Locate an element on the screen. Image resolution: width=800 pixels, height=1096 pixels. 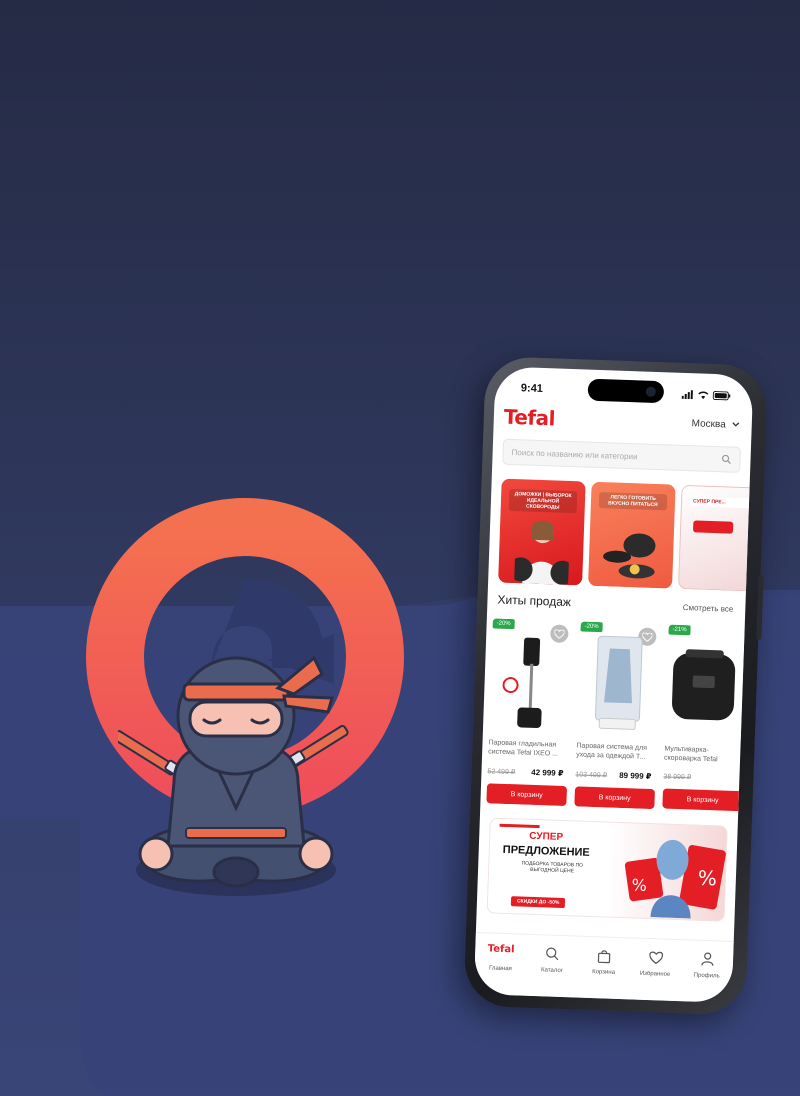
tab-label: Каталог is located at coordinates (551, 971).